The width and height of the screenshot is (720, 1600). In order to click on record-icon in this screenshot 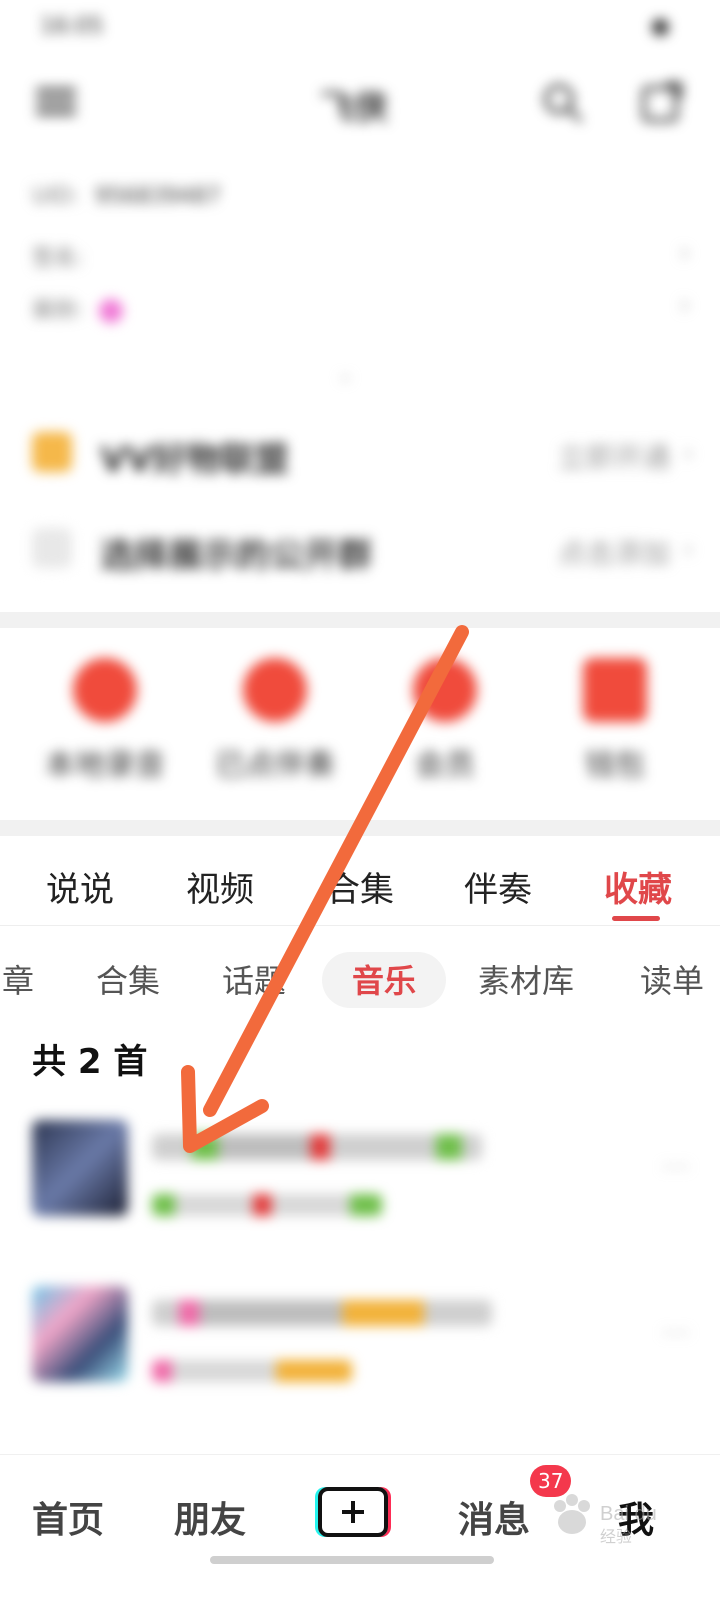, I will do `click(105, 690)`.